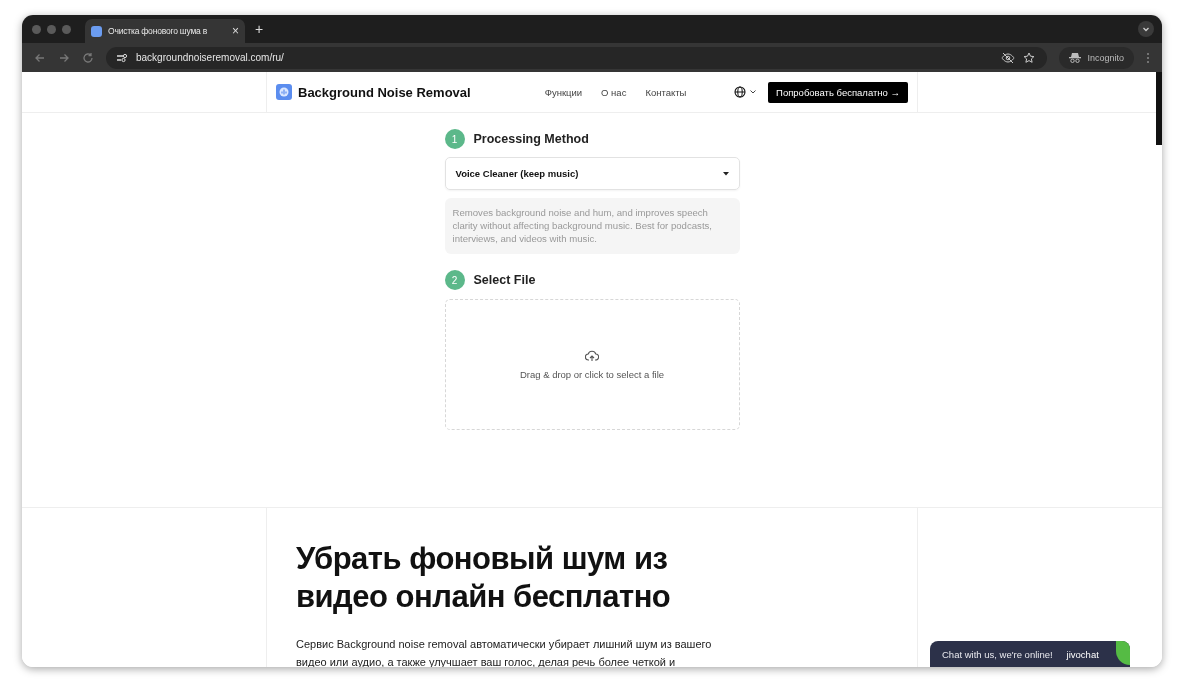 The width and height of the screenshot is (1184, 695). What do you see at coordinates (122, 57) in the screenshot?
I see `site-settings-icon` at bounding box center [122, 57].